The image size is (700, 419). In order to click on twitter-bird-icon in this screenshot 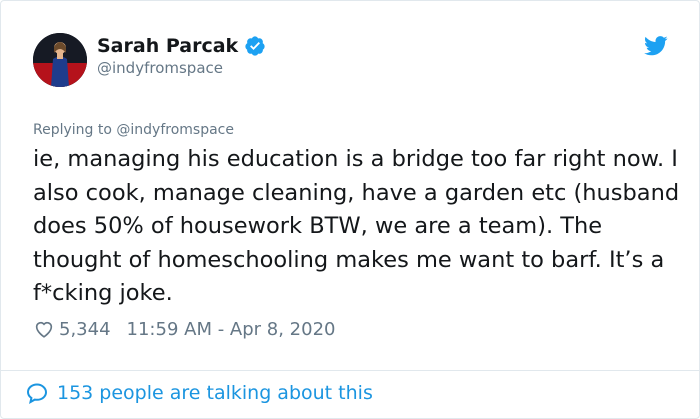, I will do `click(656, 46)`.